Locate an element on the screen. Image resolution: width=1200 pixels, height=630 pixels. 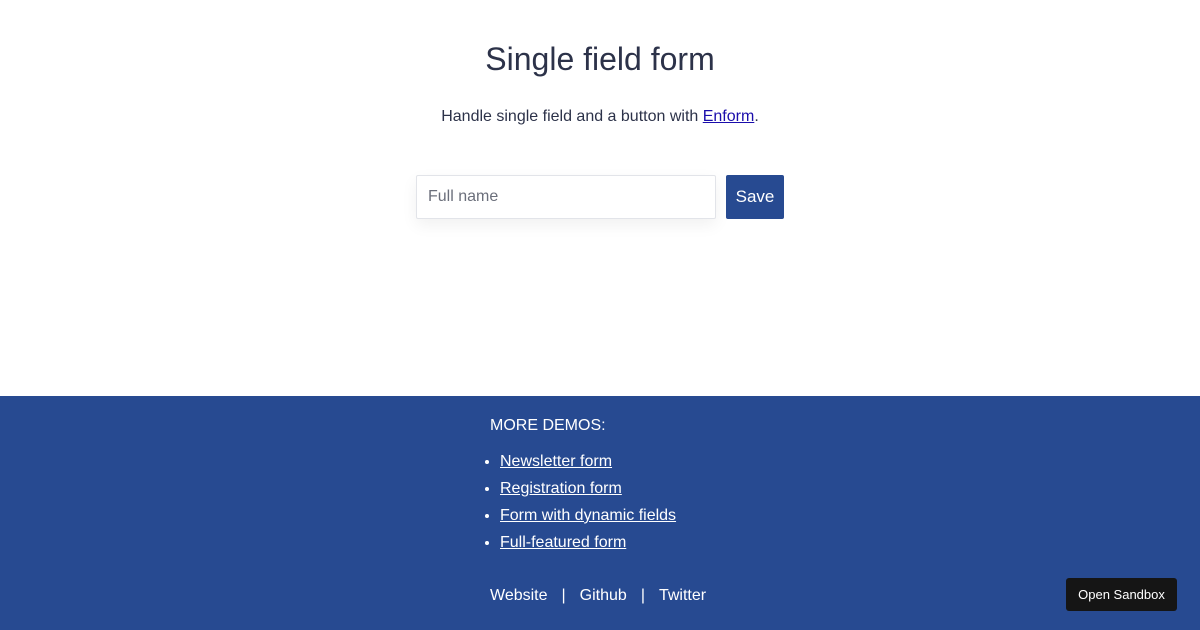
full-featured-form-link: Full-featured form is located at coordinates (563, 542).